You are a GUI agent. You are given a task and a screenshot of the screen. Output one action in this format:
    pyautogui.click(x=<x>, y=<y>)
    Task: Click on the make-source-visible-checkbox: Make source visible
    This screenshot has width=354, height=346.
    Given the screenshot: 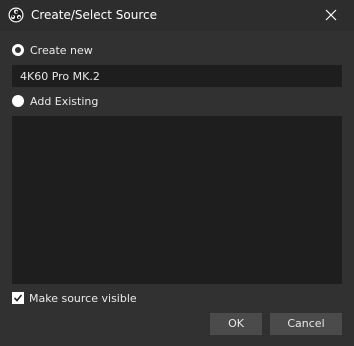 What is the action you would take?
    pyautogui.click(x=74, y=298)
    